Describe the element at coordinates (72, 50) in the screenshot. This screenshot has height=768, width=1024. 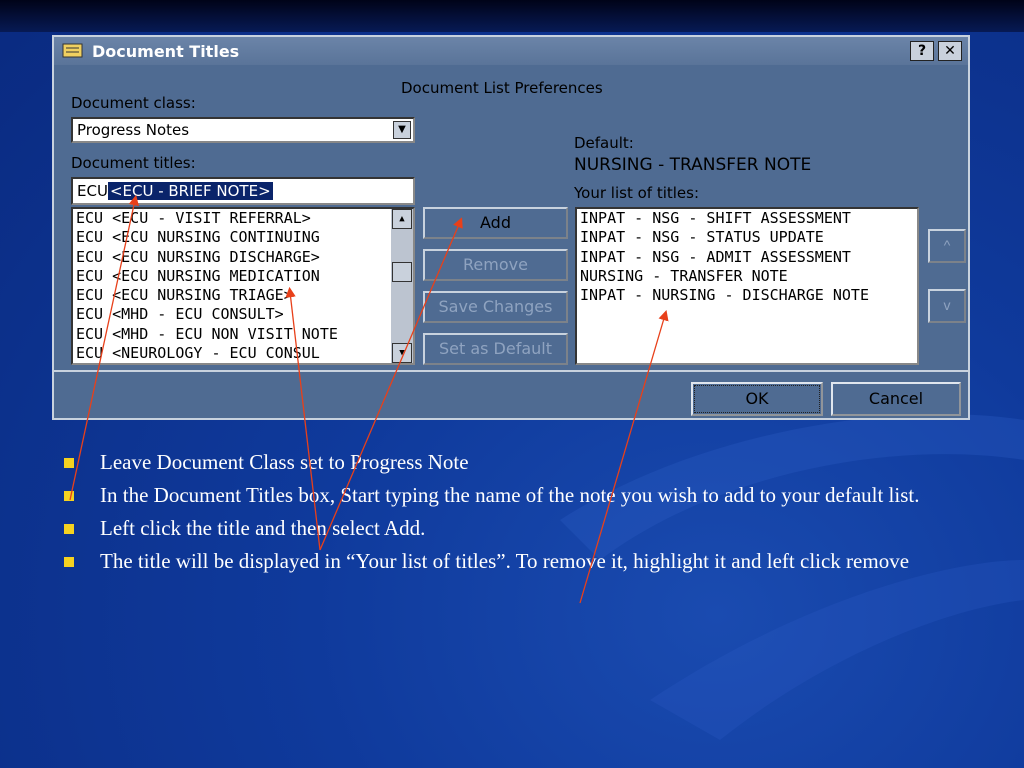
I see `notebook-icon` at that location.